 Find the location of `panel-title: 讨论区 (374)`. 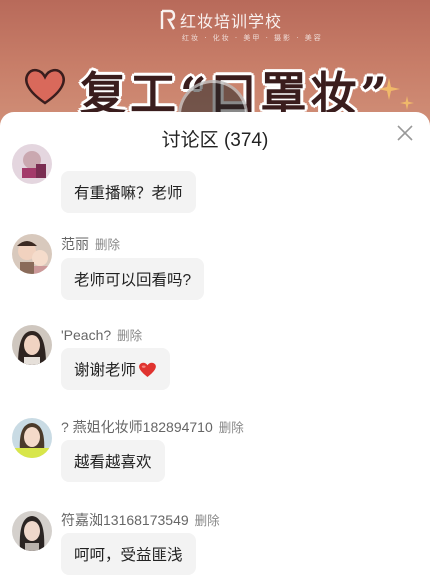

panel-title: 讨论区 (374) is located at coordinates (215, 140).